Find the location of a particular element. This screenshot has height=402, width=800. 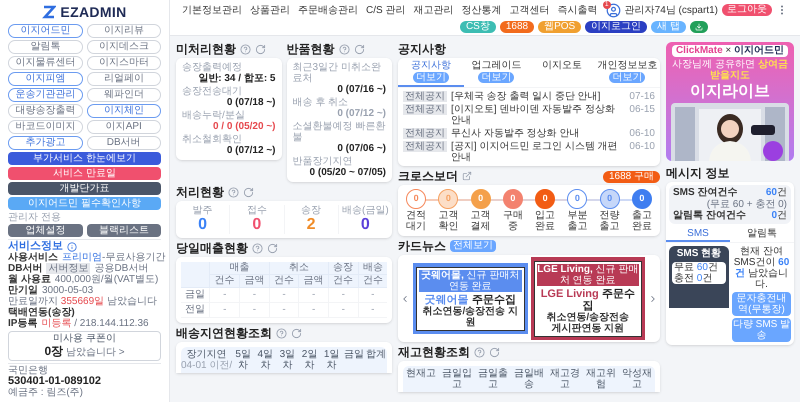

service-pill: 이지리뷰 is located at coordinates (123, 31).